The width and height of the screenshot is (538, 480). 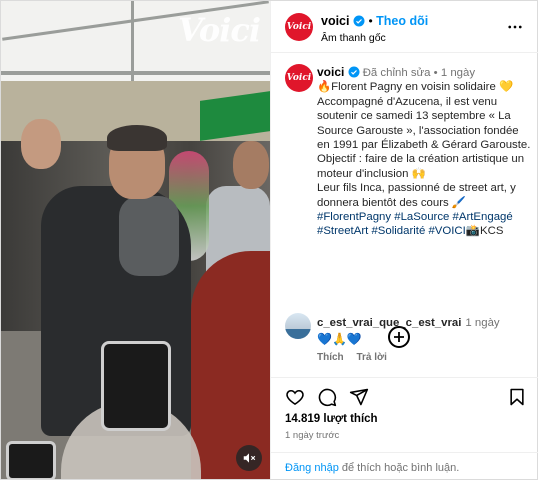 I want to click on share-icon, so click(x=359, y=397).